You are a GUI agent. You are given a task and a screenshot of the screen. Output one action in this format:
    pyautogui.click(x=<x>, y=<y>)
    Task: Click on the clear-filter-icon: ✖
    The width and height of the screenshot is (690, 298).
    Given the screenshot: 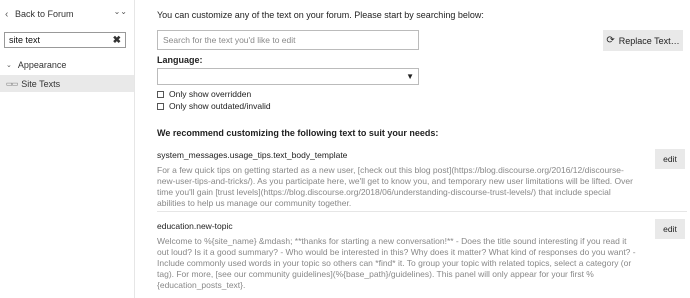 What is the action you would take?
    pyautogui.click(x=117, y=40)
    